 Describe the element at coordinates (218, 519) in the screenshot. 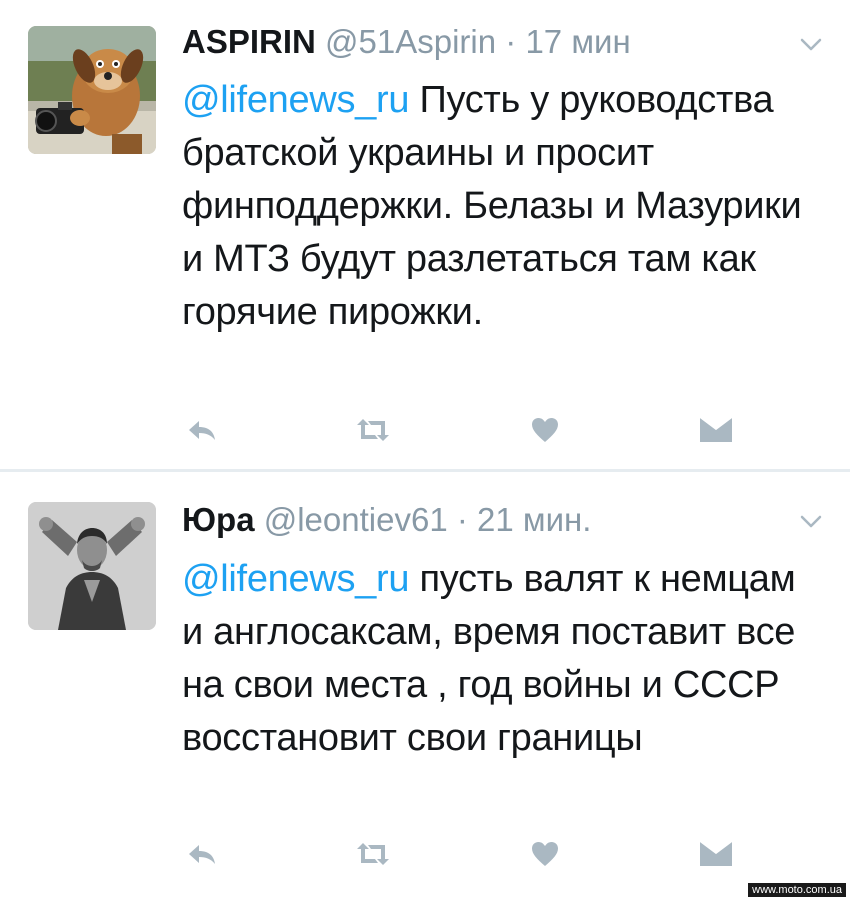

I see `display-name: Юра` at that location.